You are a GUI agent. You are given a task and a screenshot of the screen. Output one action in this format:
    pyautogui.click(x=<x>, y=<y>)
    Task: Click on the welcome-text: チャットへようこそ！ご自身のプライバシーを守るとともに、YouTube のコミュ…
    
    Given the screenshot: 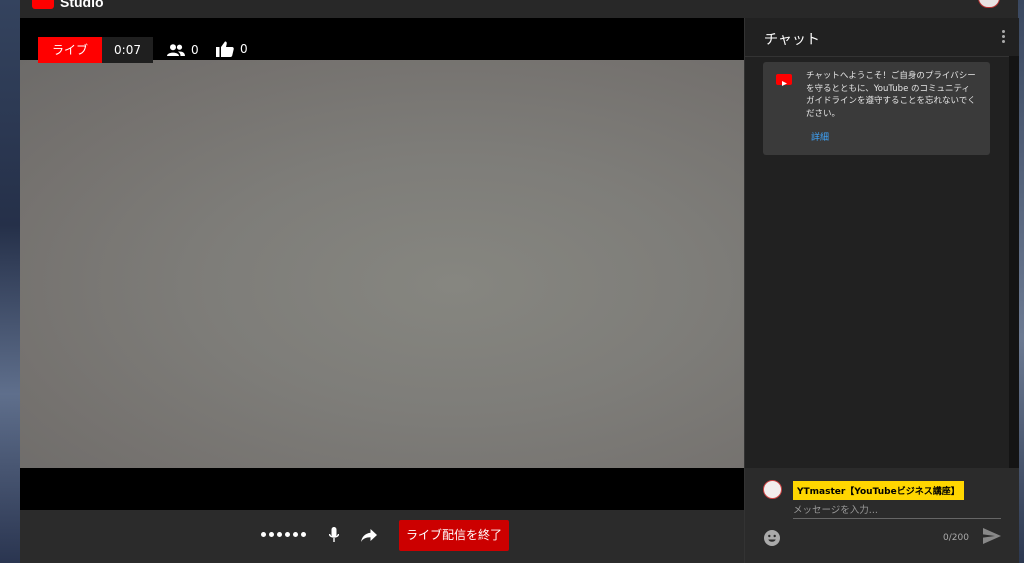 What is the action you would take?
    pyautogui.click(x=891, y=95)
    